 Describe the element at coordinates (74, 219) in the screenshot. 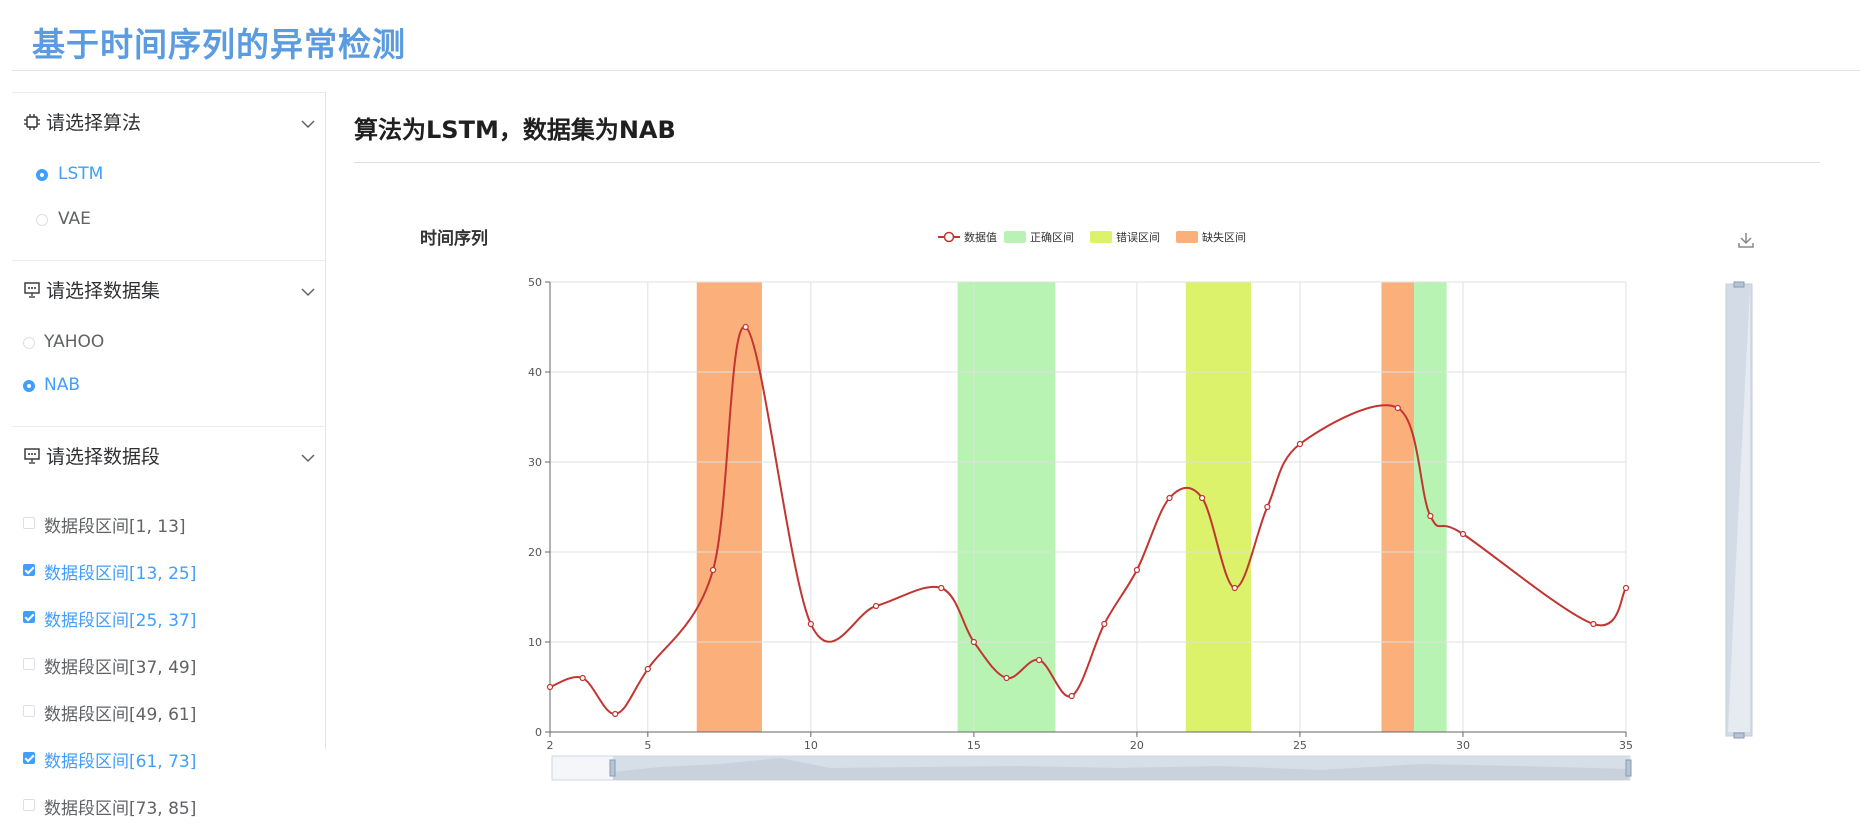

I see `algorithm-option-label: VAE` at that location.